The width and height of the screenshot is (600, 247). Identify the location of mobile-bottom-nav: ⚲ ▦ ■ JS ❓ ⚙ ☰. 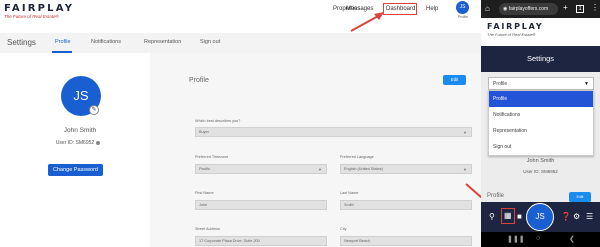
(540, 217).